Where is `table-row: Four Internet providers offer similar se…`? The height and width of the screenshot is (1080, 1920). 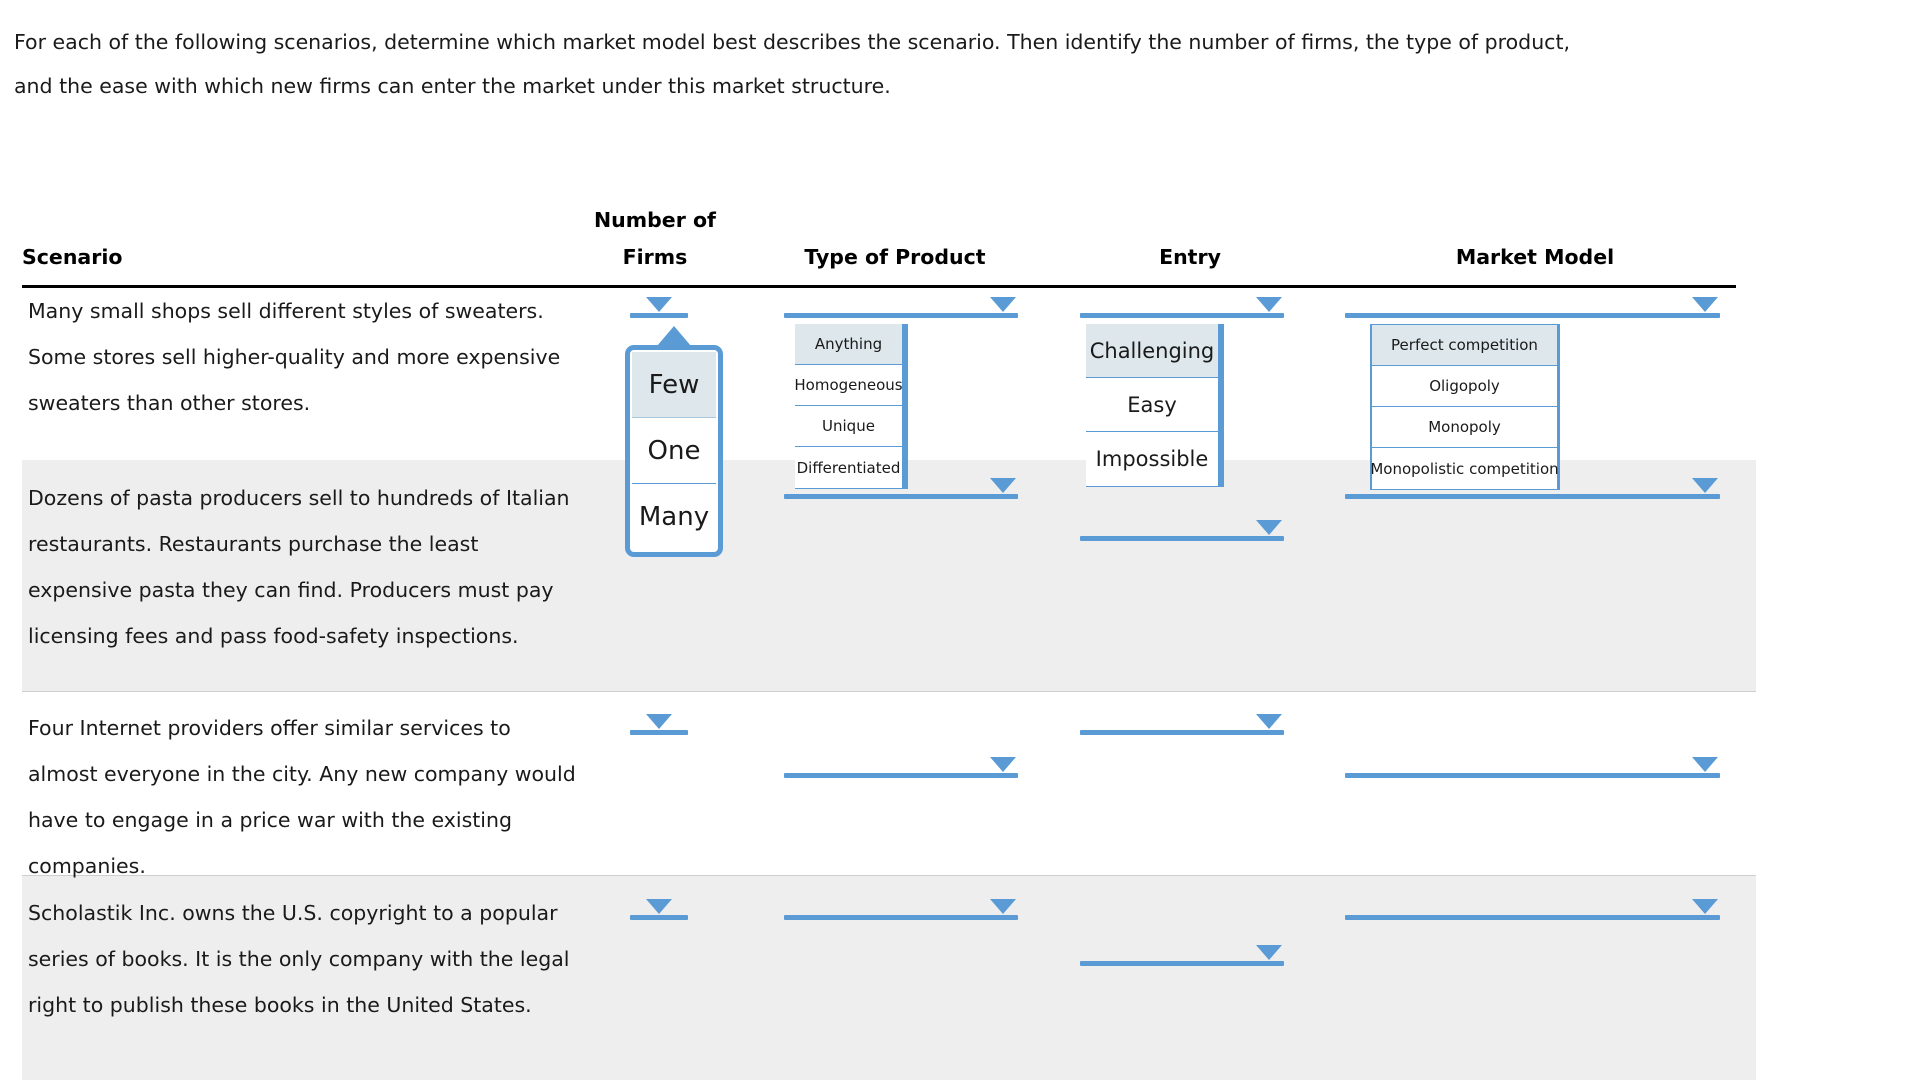
table-row: Four Internet providers offer similar se… is located at coordinates (302, 797).